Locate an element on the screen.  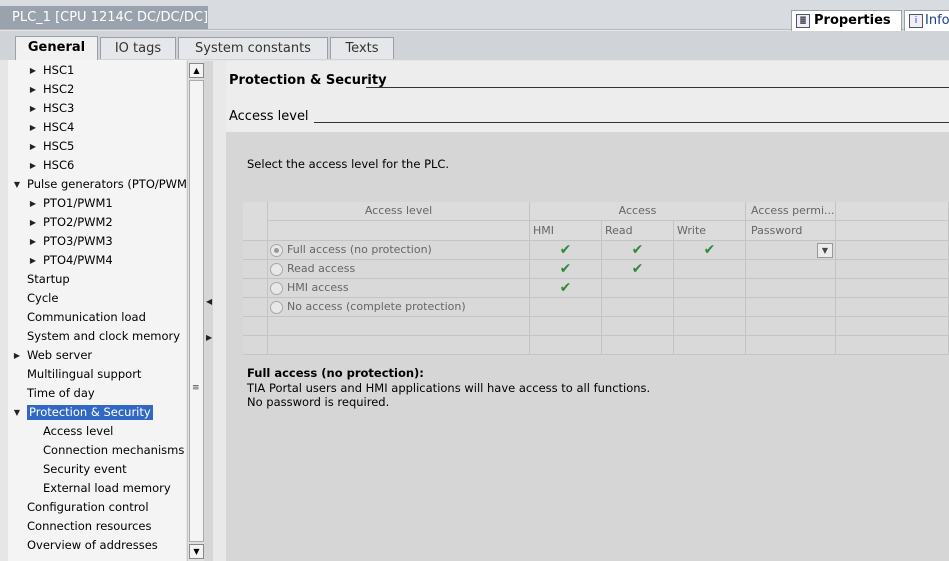
nav-scrollbar: ▲ ≡ ▼ is located at coordinates (195, 311).